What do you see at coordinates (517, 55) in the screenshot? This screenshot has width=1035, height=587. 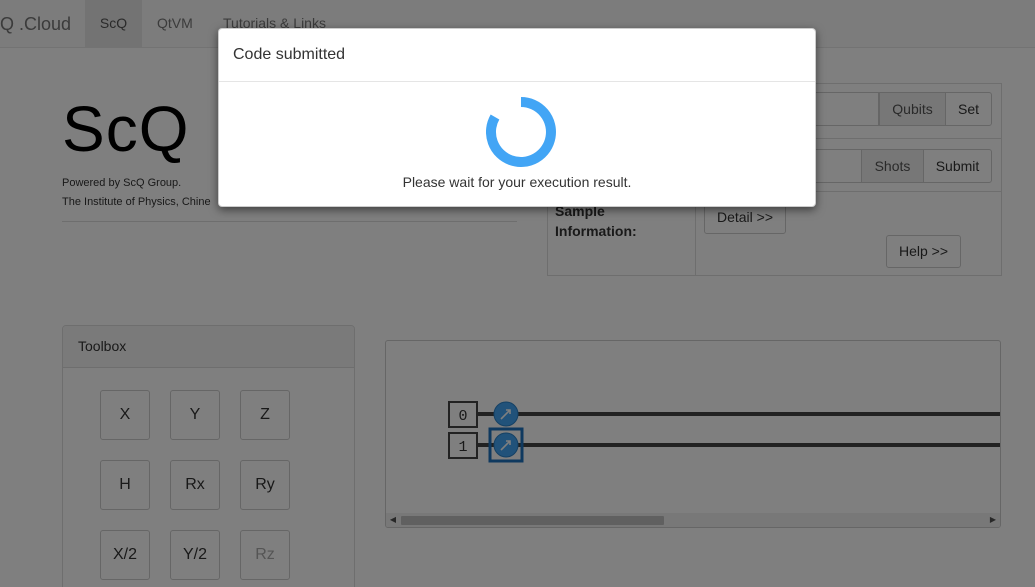 I see `modal-title: Code submitted` at bounding box center [517, 55].